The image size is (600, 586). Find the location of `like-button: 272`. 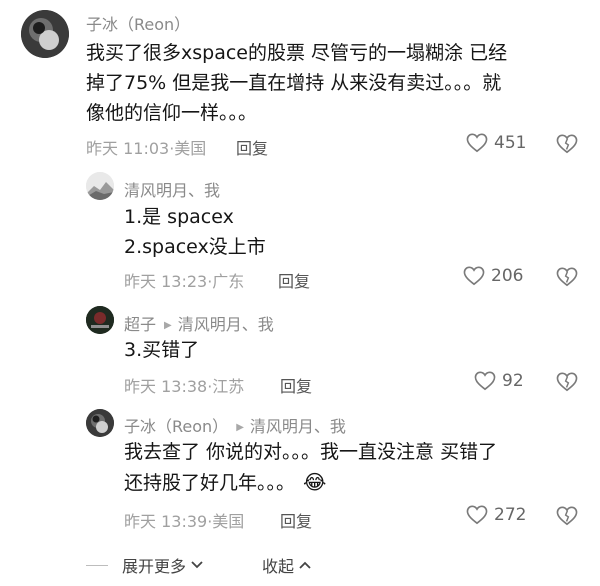

like-button: 272 is located at coordinates (496, 515).